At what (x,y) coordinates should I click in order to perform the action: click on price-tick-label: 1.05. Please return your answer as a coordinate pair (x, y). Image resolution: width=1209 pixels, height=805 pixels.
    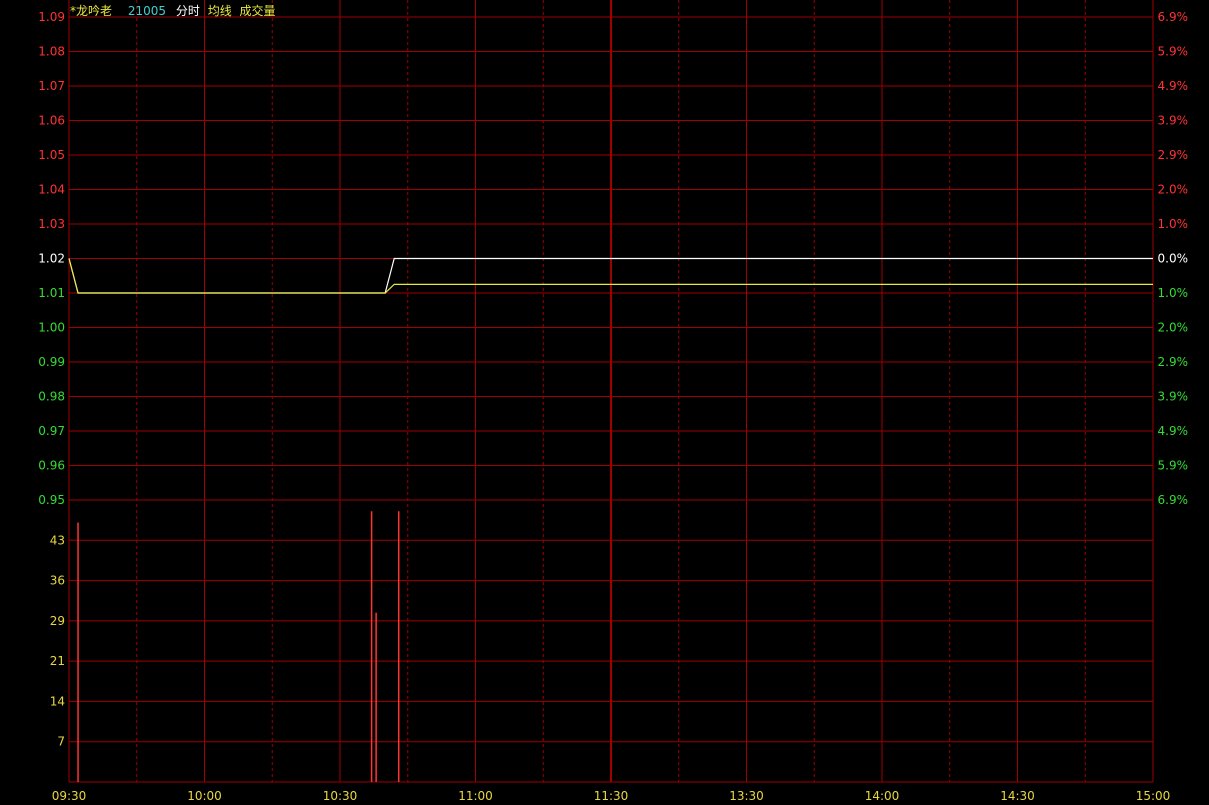
    Looking at the image, I should click on (51, 155).